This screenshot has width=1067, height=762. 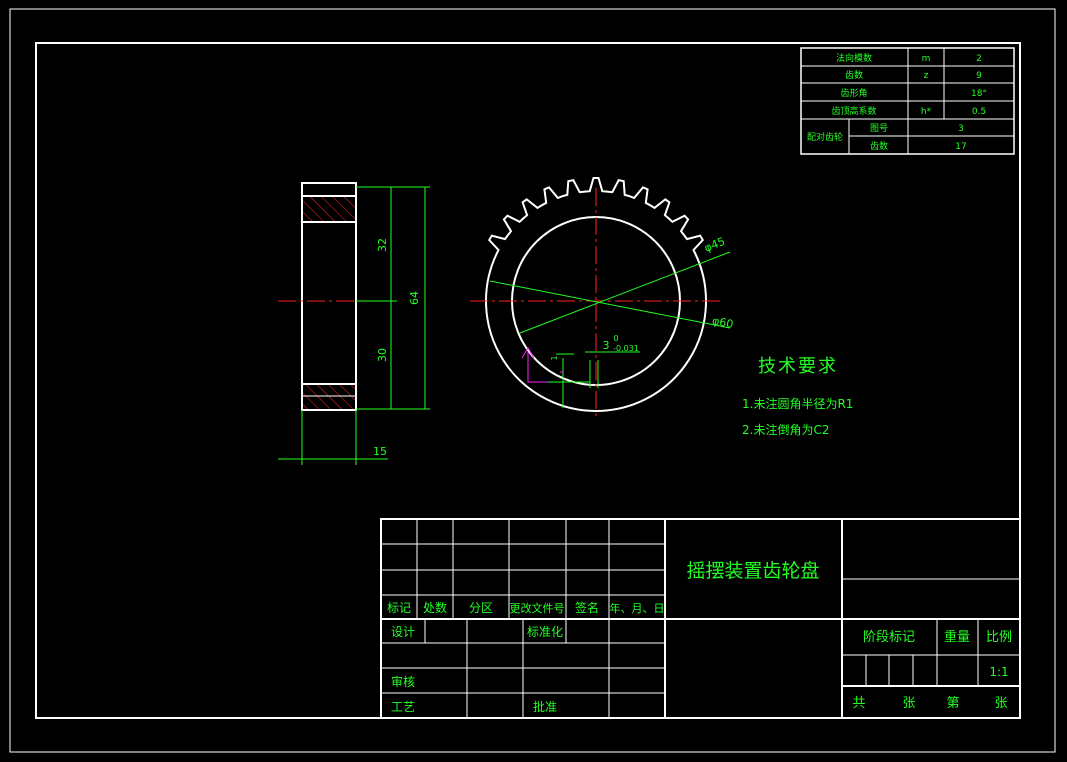 I want to click on key-small-dim: 1, so click(x=554, y=357).